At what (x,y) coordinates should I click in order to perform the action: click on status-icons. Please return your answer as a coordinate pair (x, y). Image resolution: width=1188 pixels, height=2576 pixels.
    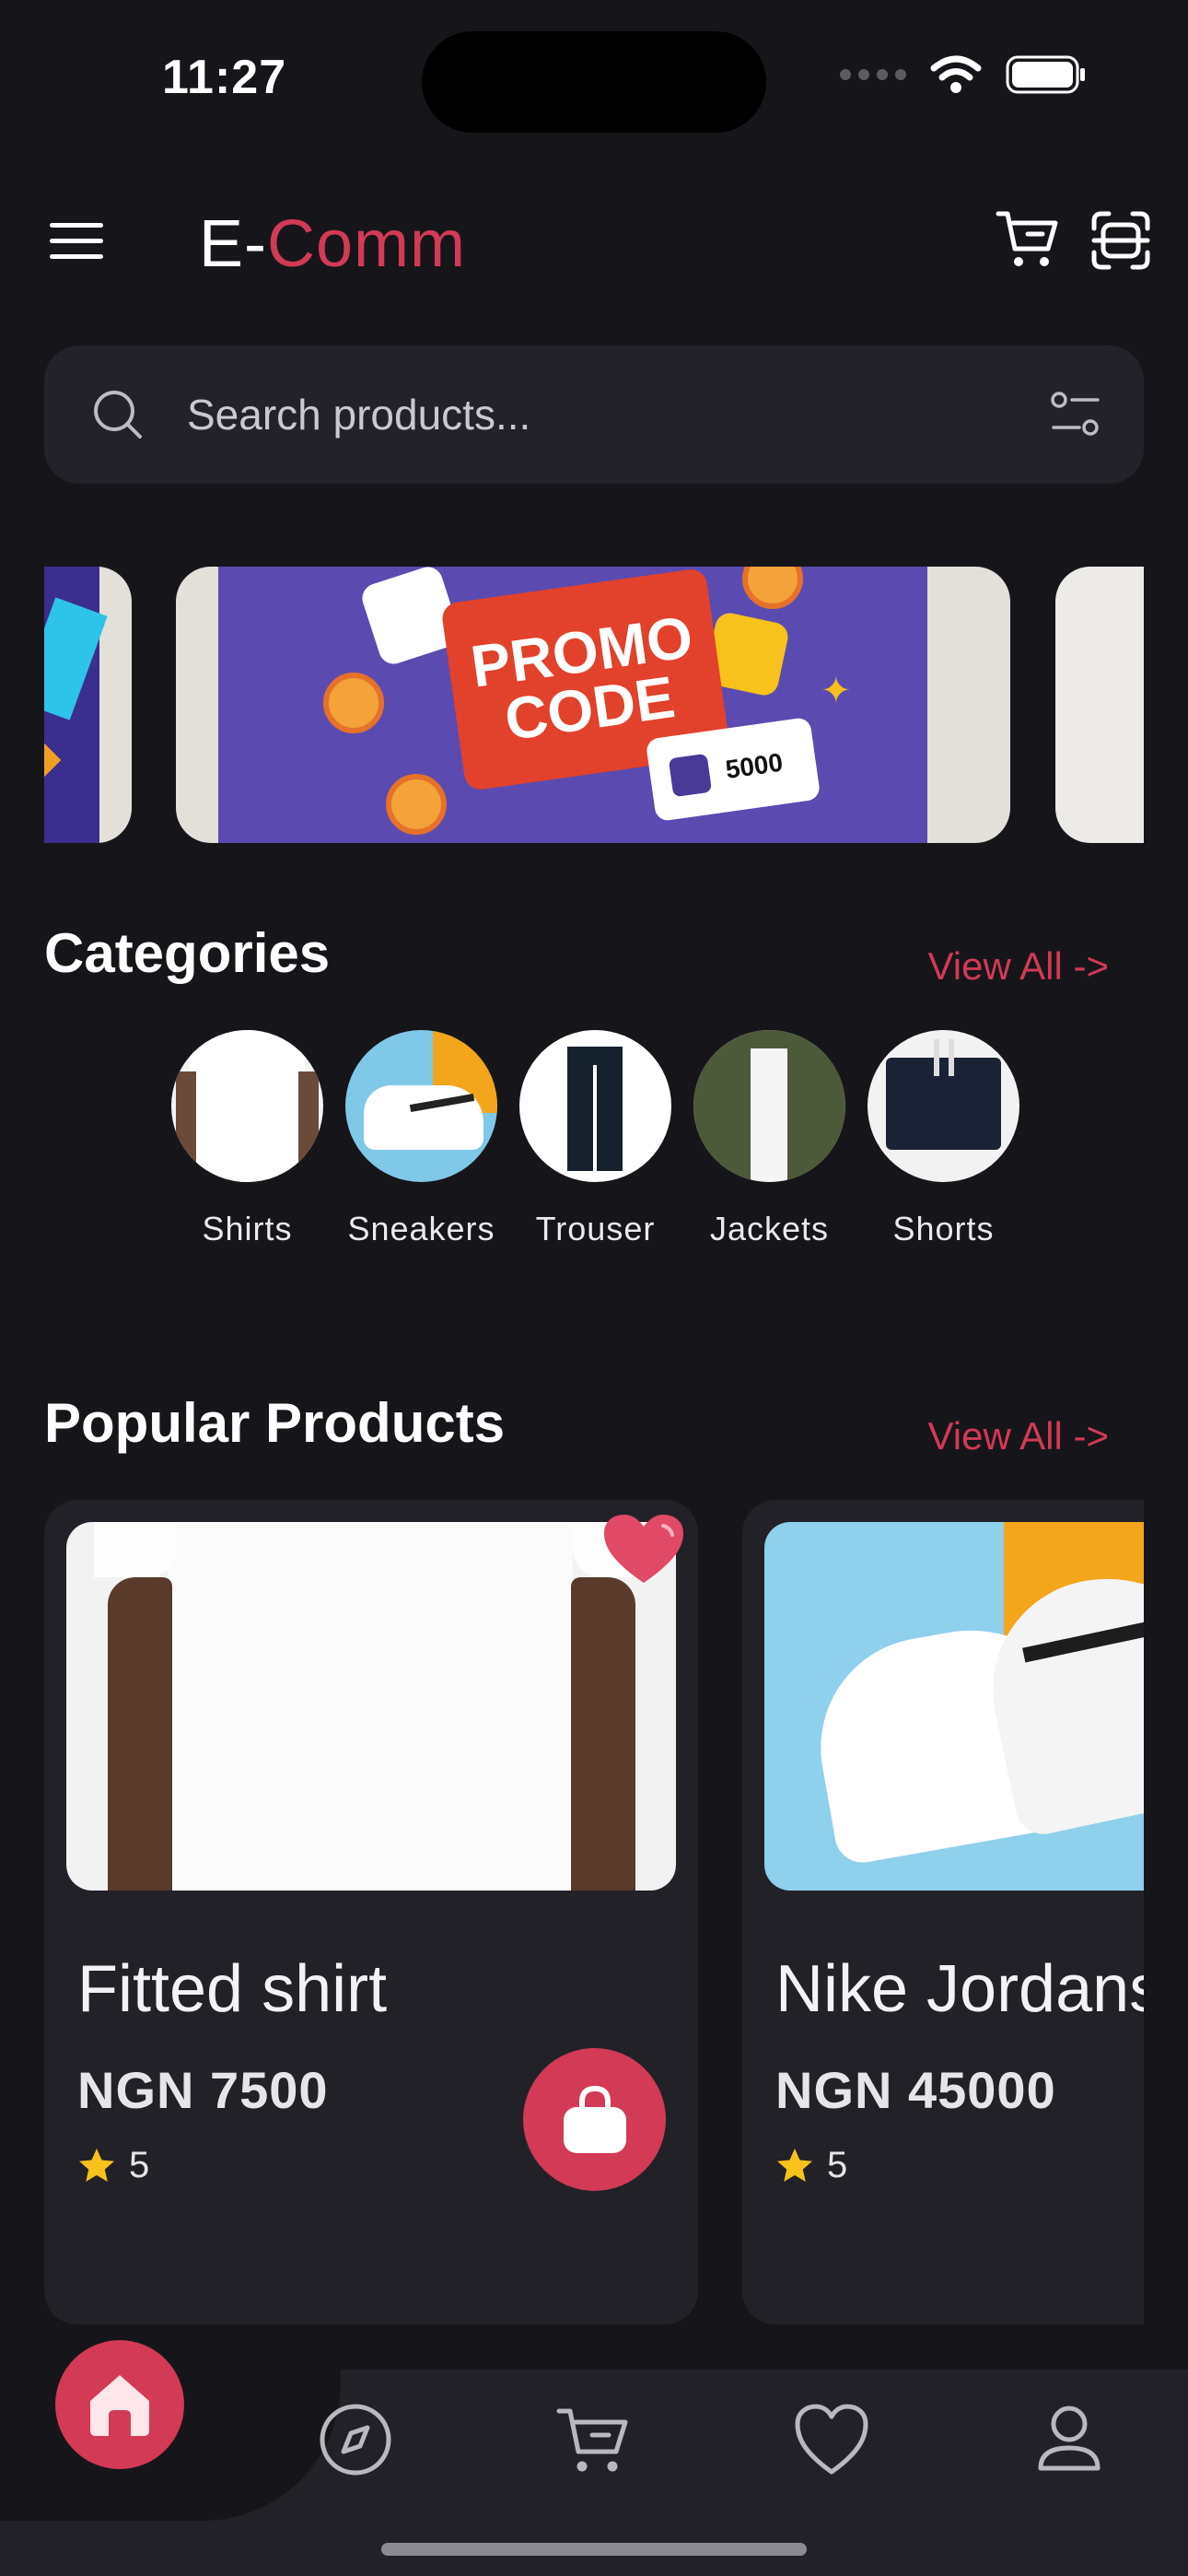
    Looking at the image, I should click on (964, 74).